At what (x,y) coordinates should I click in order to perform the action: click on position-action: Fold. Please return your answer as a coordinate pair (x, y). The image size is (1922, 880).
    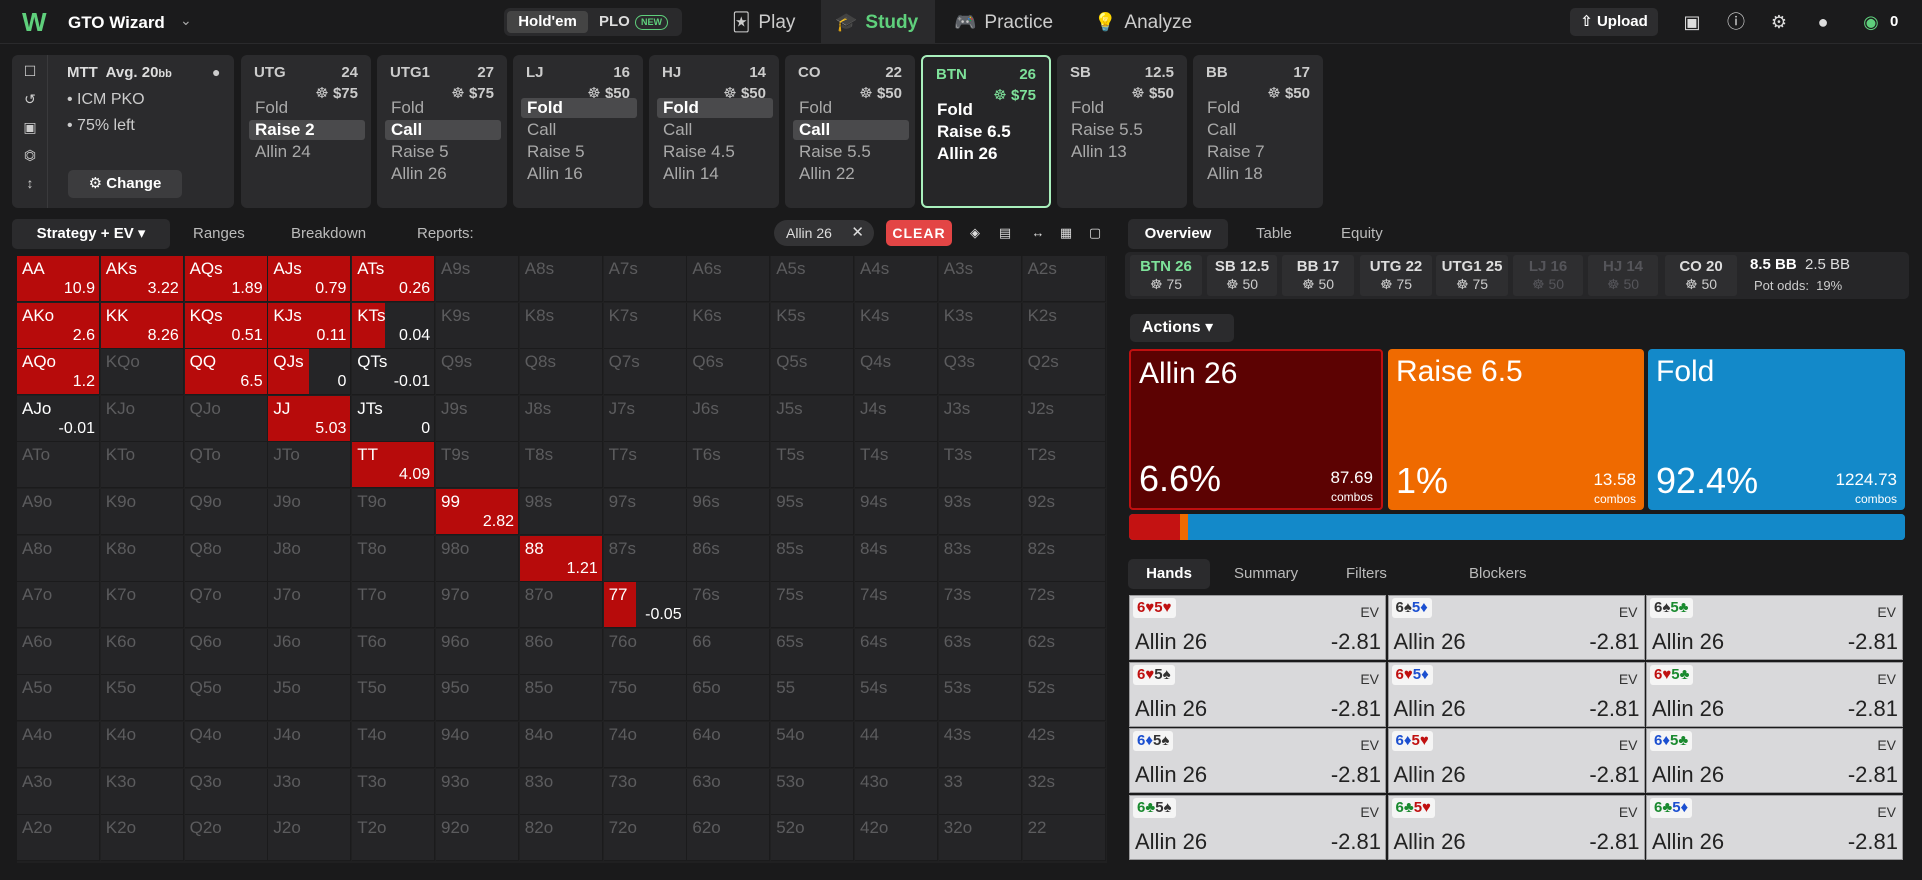
    Looking at the image, I should click on (851, 108).